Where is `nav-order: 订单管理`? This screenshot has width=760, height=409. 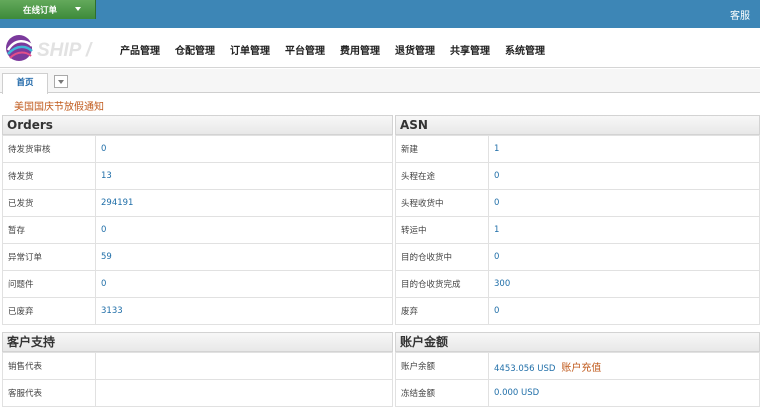
nav-order: 订单管理 is located at coordinates (250, 49).